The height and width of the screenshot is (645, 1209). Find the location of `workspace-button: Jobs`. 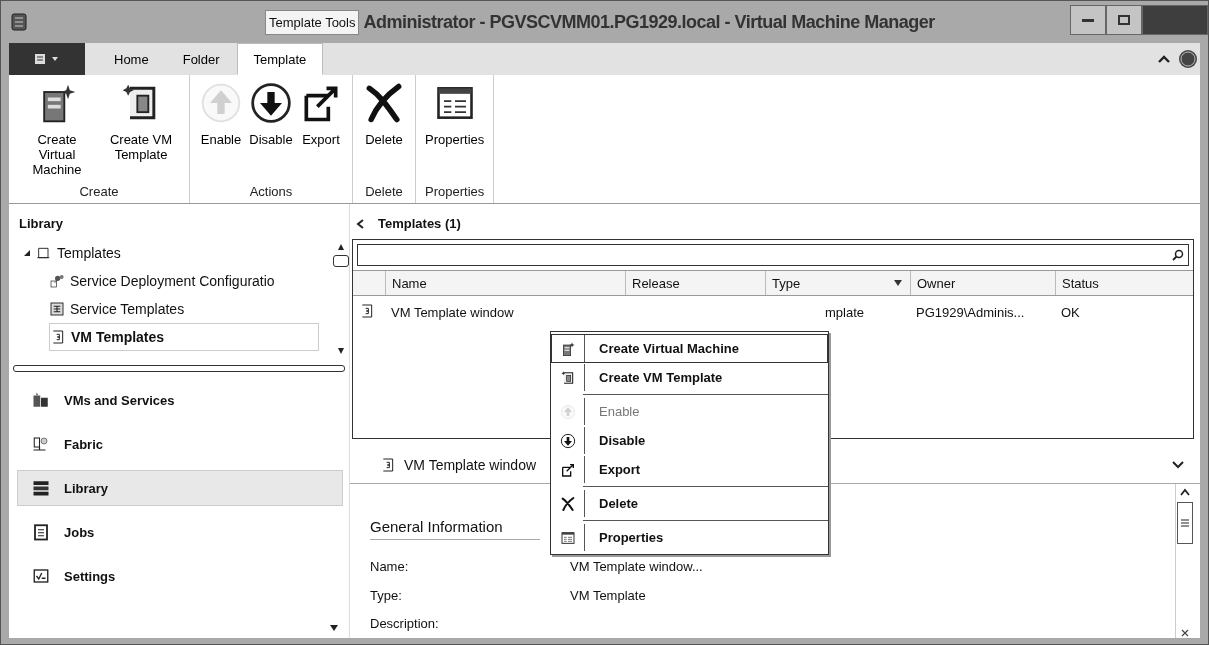

workspace-button: Jobs is located at coordinates (180, 532).